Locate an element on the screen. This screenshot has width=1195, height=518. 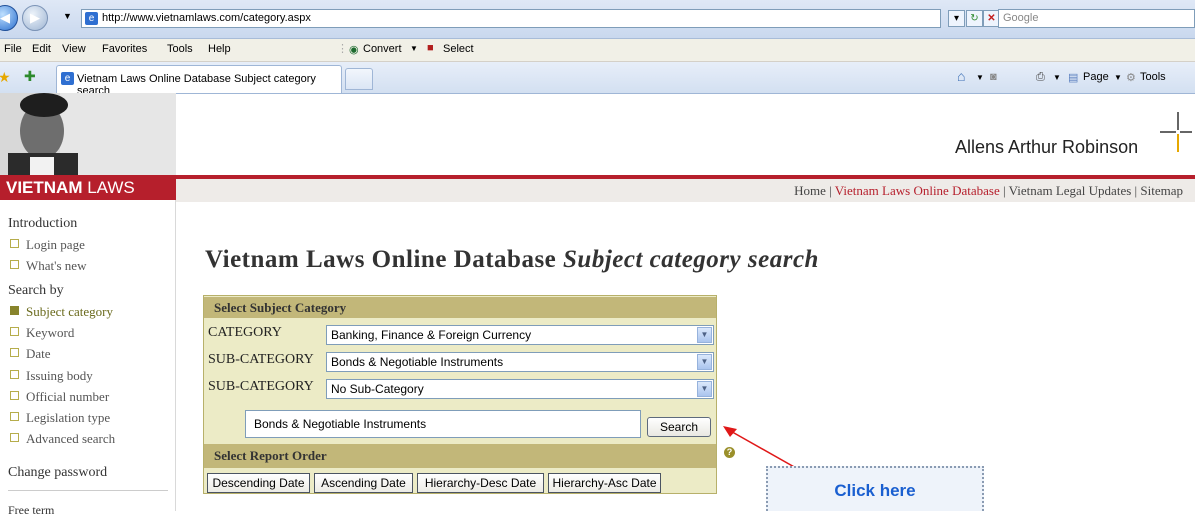
category-label: CATEGORY is located at coordinates (245, 332).